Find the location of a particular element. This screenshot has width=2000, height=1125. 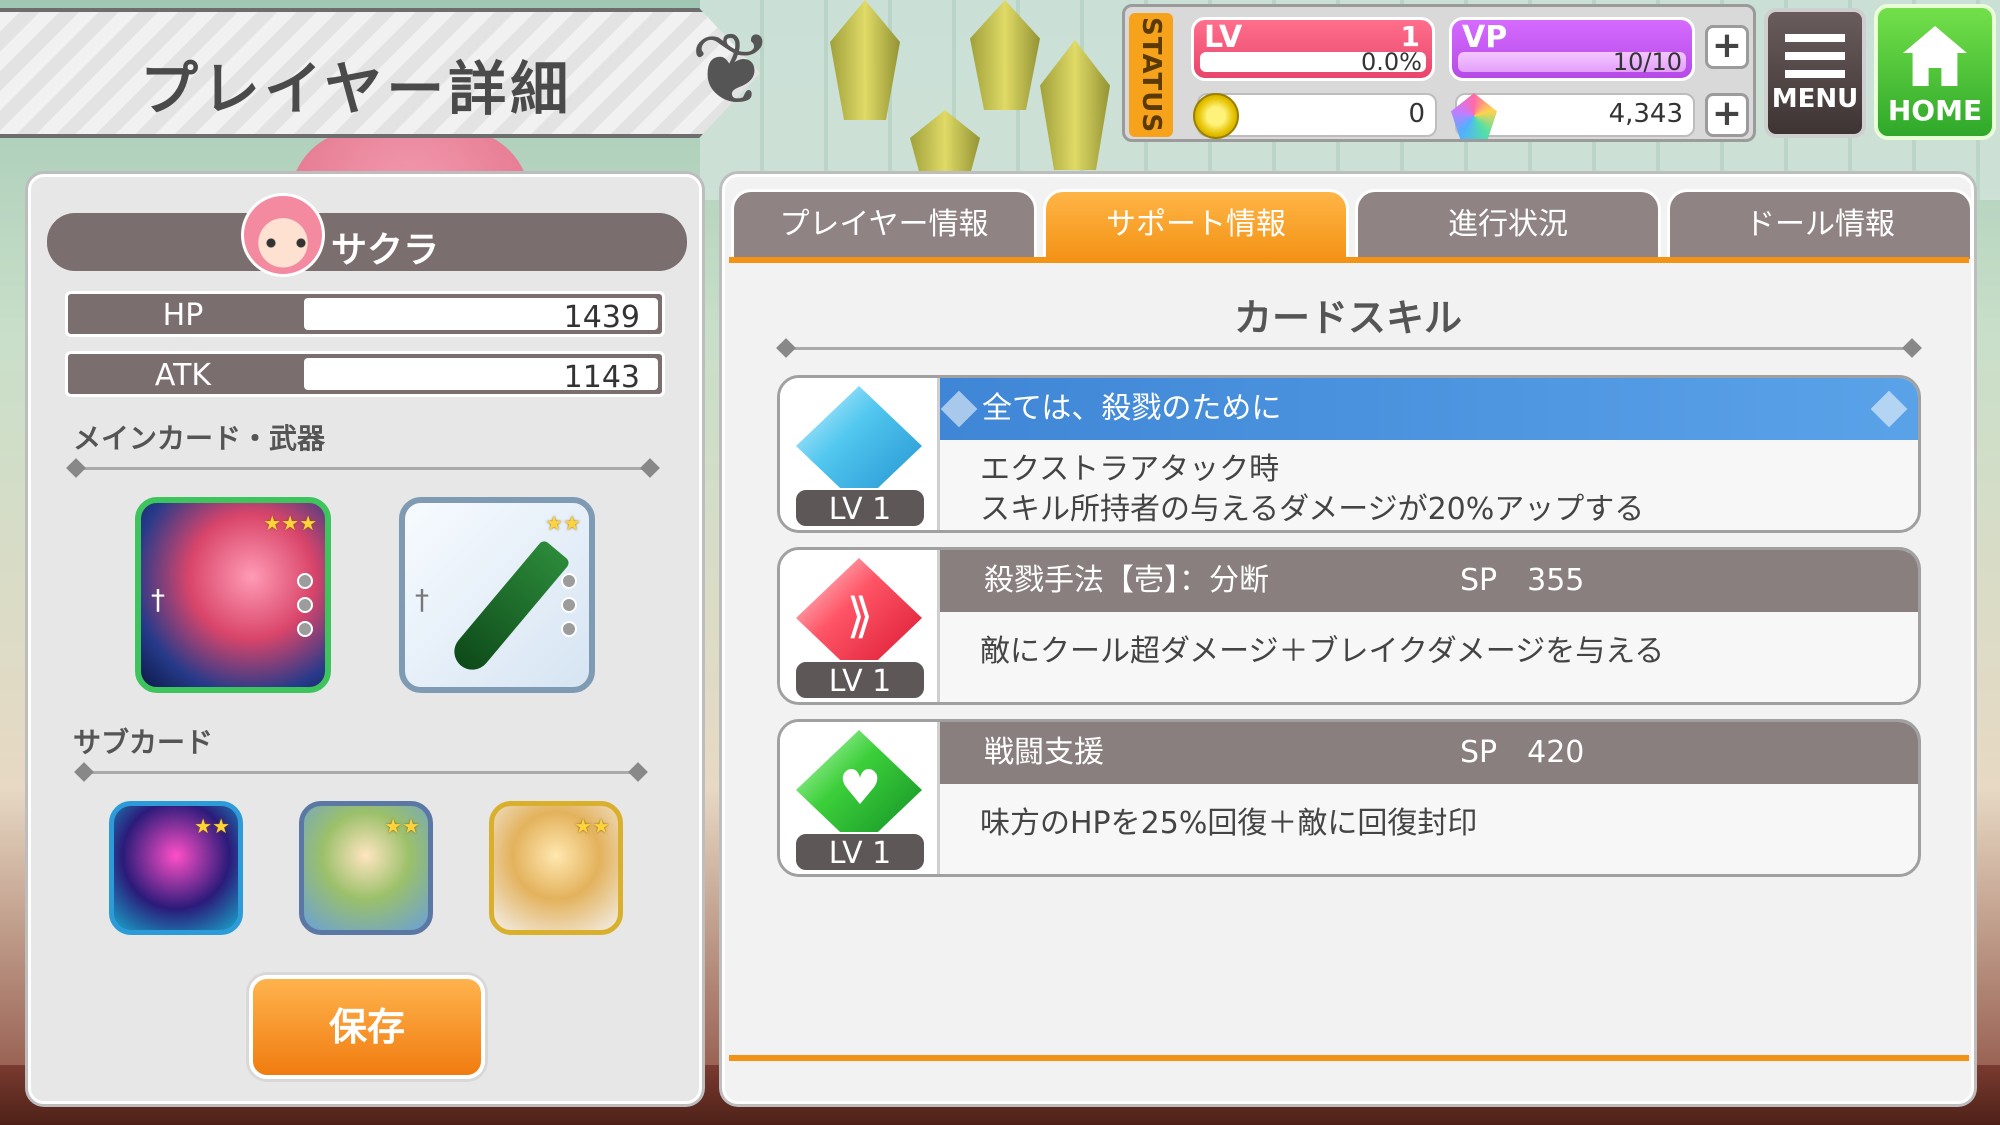

tab-bar: プレイヤー情報 サポート情報 進行状況 ドール情報 is located at coordinates (1352, 224).